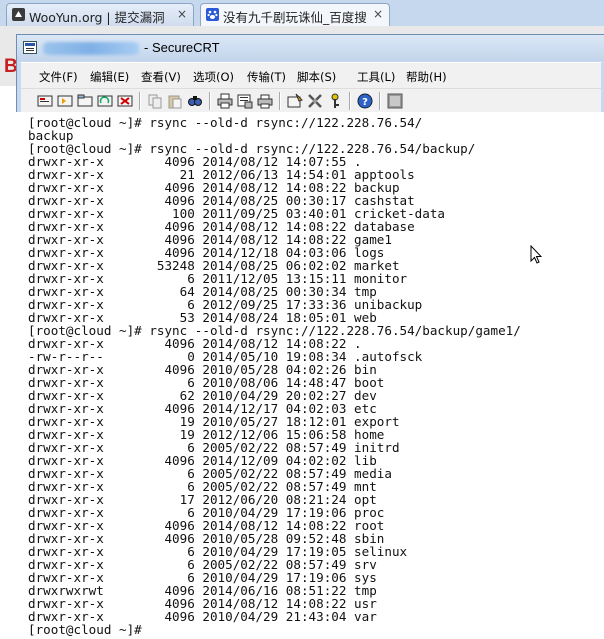 The image size is (604, 639). Describe the element at coordinates (30, 47) in the screenshot. I see `securecrt-app-icon` at that location.